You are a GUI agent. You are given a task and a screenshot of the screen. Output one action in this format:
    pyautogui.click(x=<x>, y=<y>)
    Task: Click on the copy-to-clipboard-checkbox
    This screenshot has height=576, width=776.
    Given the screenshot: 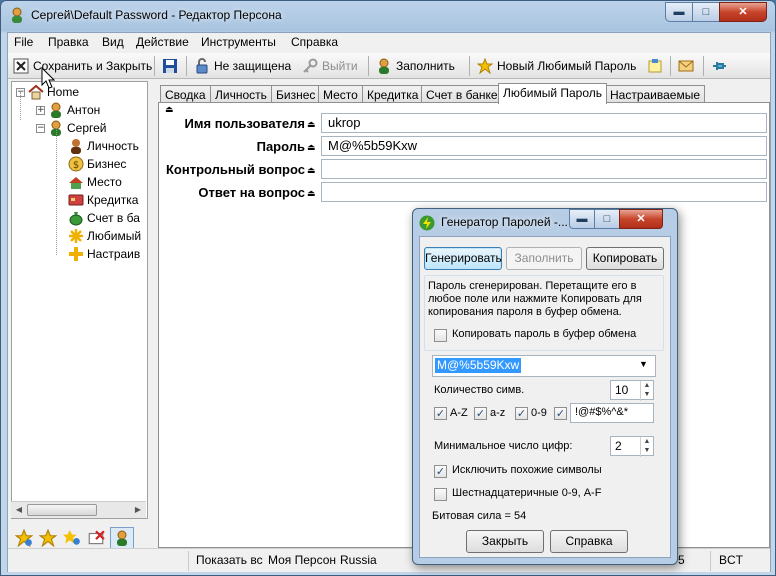 What is the action you would take?
    pyautogui.click(x=440, y=335)
    